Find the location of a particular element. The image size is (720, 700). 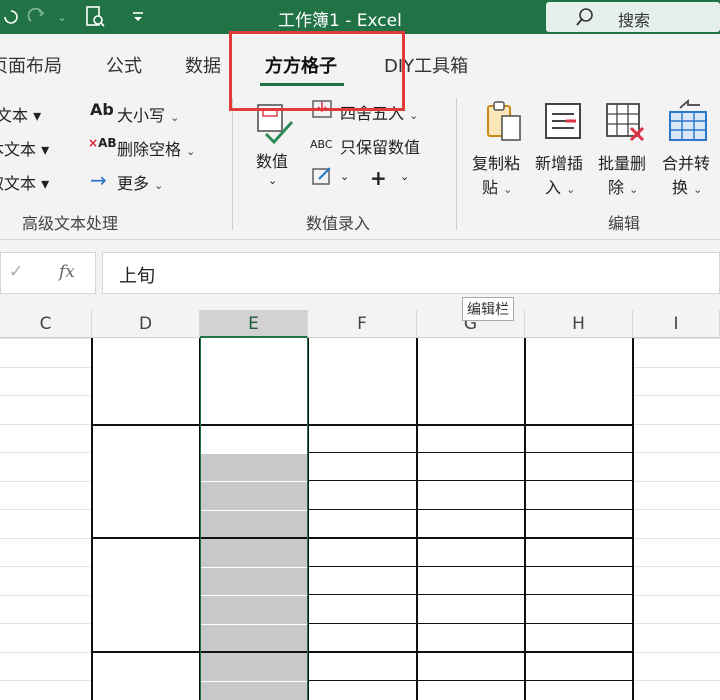

tab-page-layout: 页面布局 is located at coordinates (31, 65).